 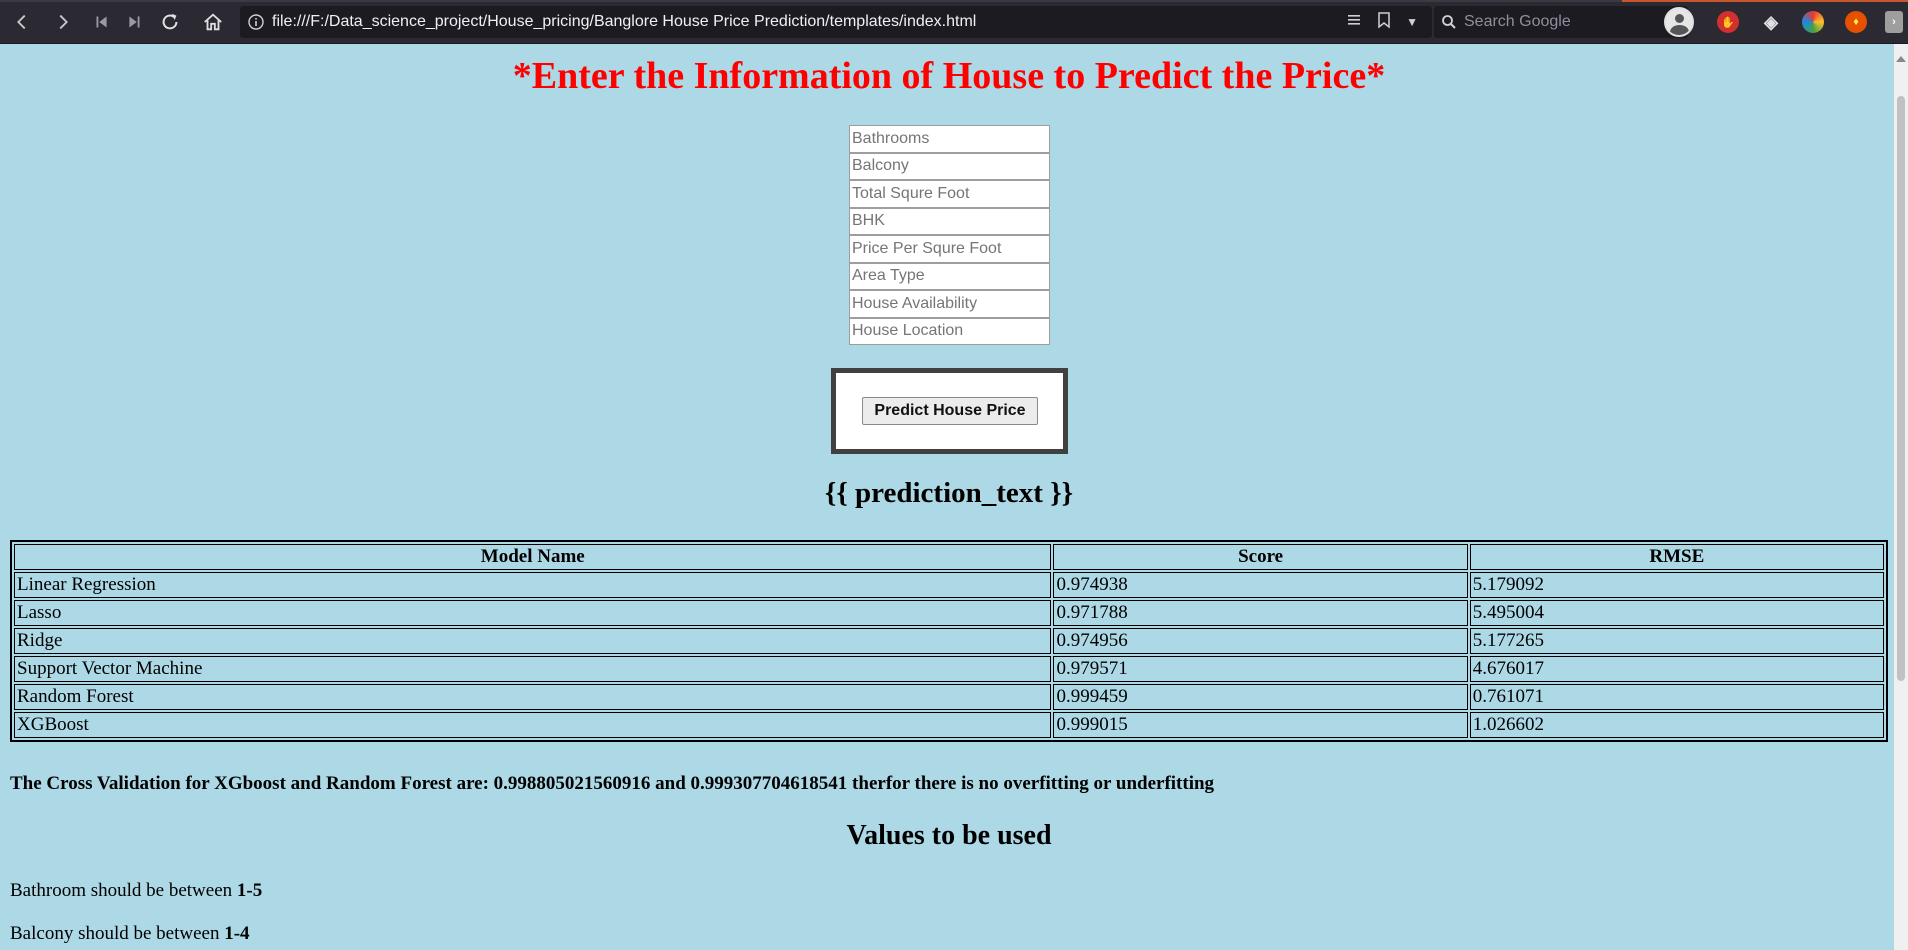 I want to click on balcony-input, so click(x=949, y=166).